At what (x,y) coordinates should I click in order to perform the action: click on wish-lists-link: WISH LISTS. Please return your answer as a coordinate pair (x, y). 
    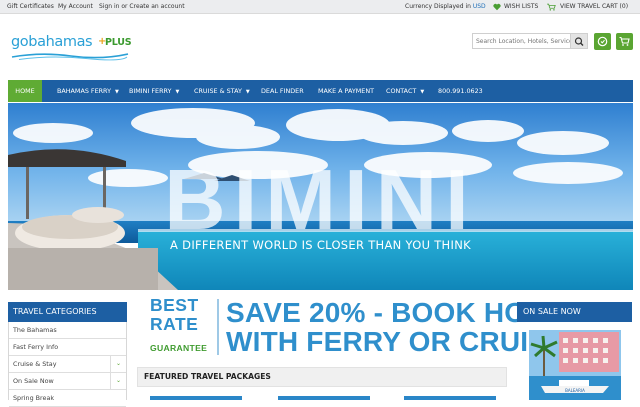
    Looking at the image, I should click on (521, 6).